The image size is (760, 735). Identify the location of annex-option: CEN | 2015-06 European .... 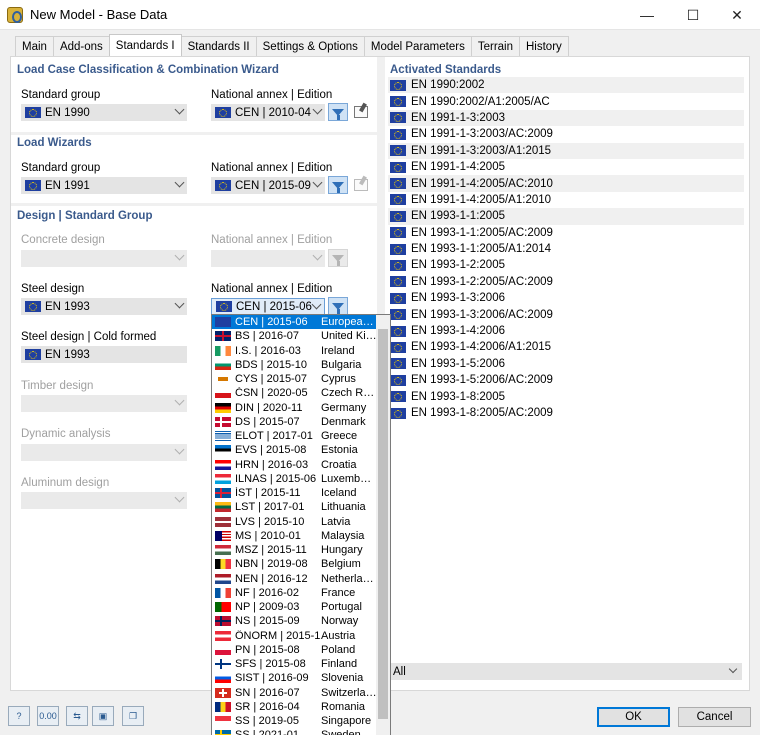
(301, 322).